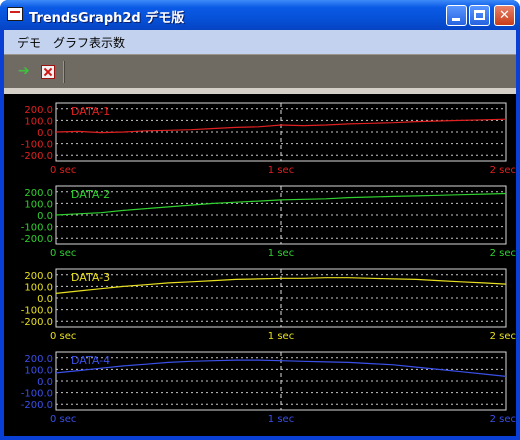 Image resolution: width=520 pixels, height=440 pixels. Describe the element at coordinates (89, 42) in the screenshot. I see `menu-graph-count: グラフ表示数` at that location.